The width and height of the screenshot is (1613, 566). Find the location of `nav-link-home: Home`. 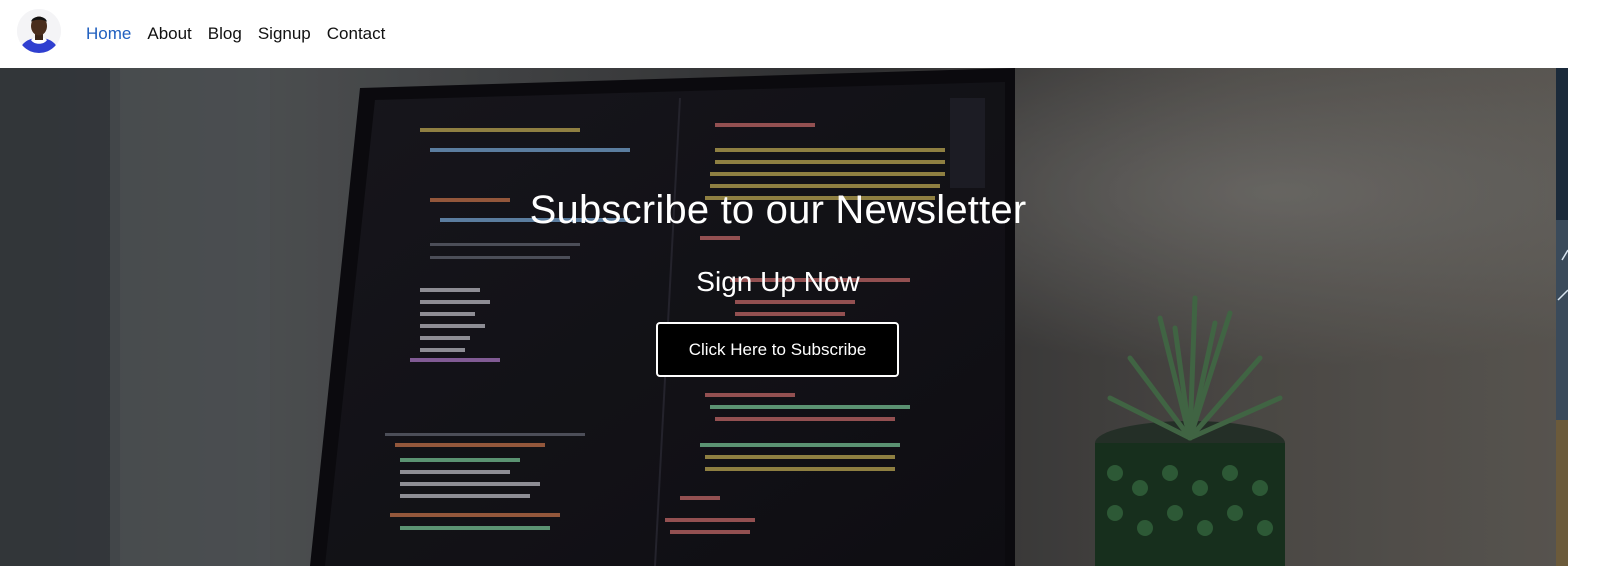

nav-link-home: Home is located at coordinates (108, 33).